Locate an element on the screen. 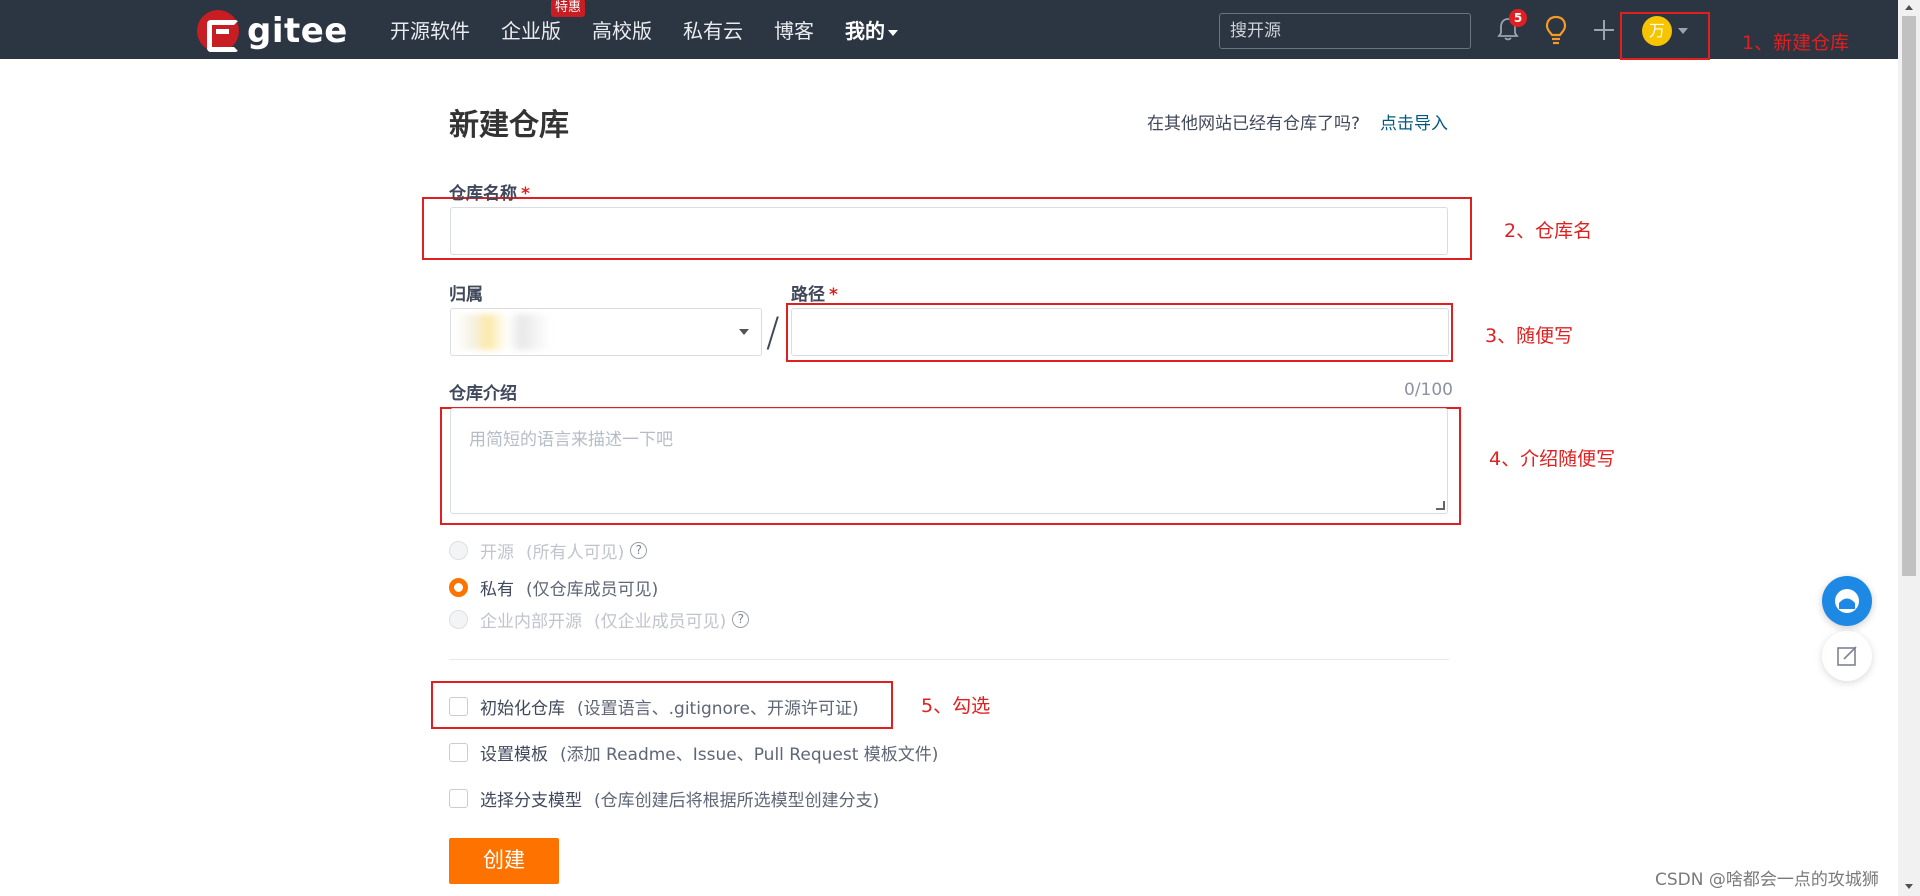  visibility-option-public: 开源 (所有人可见) ? is located at coordinates (548, 550).